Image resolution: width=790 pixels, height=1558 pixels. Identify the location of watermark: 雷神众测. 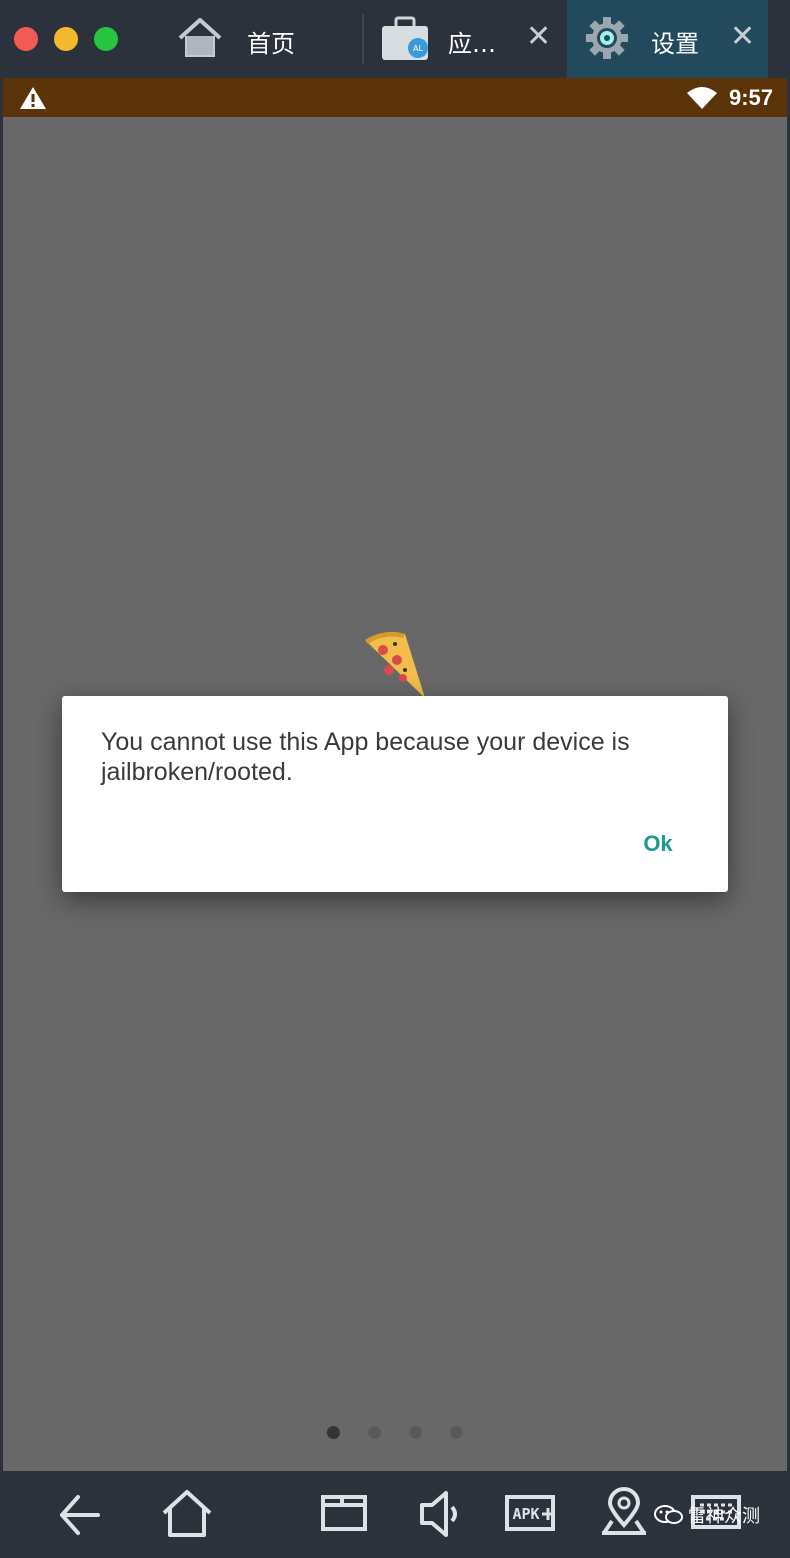
(707, 1516).